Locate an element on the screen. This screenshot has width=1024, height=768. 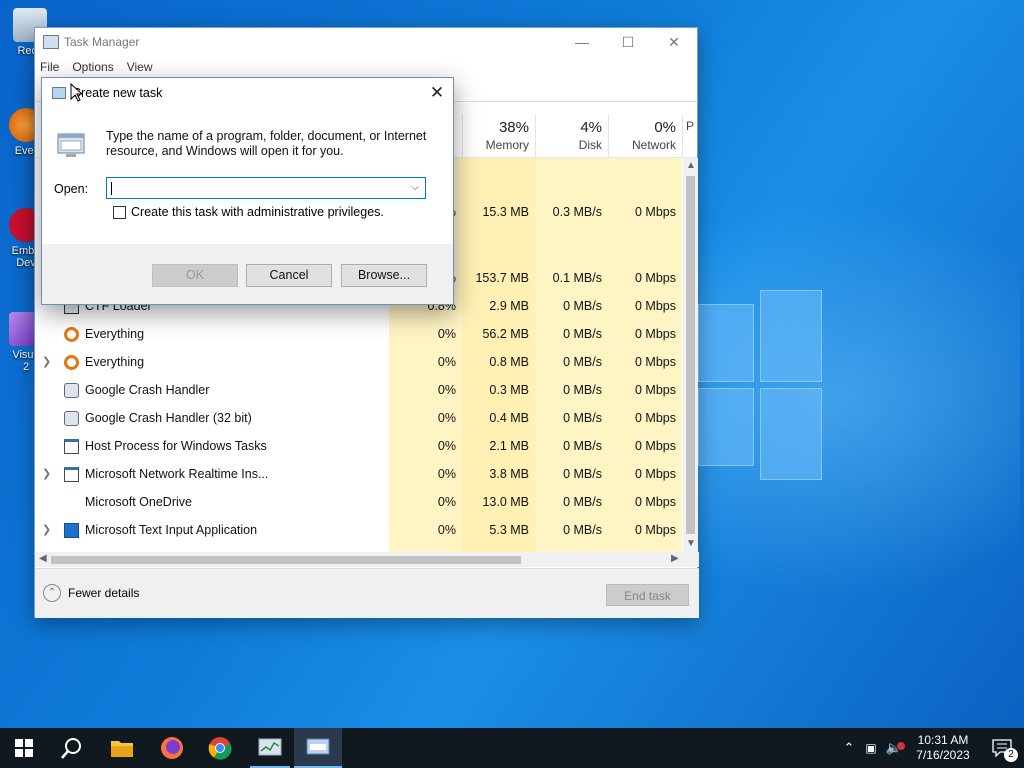
windows-start-icon is located at coordinates (24, 748).